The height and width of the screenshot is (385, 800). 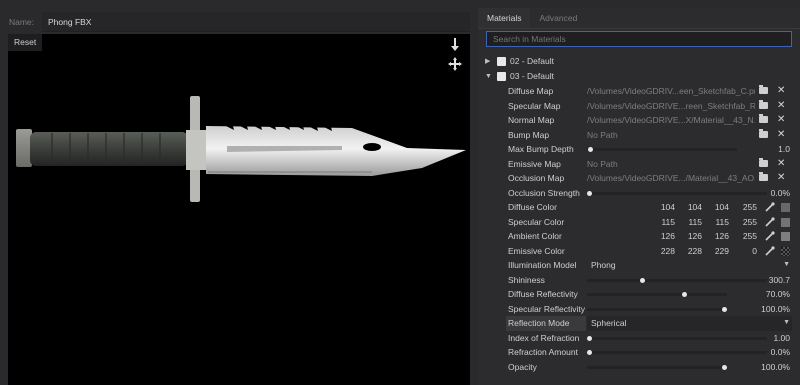 What do you see at coordinates (689, 251) in the screenshot?
I see `green-value: 228` at bounding box center [689, 251].